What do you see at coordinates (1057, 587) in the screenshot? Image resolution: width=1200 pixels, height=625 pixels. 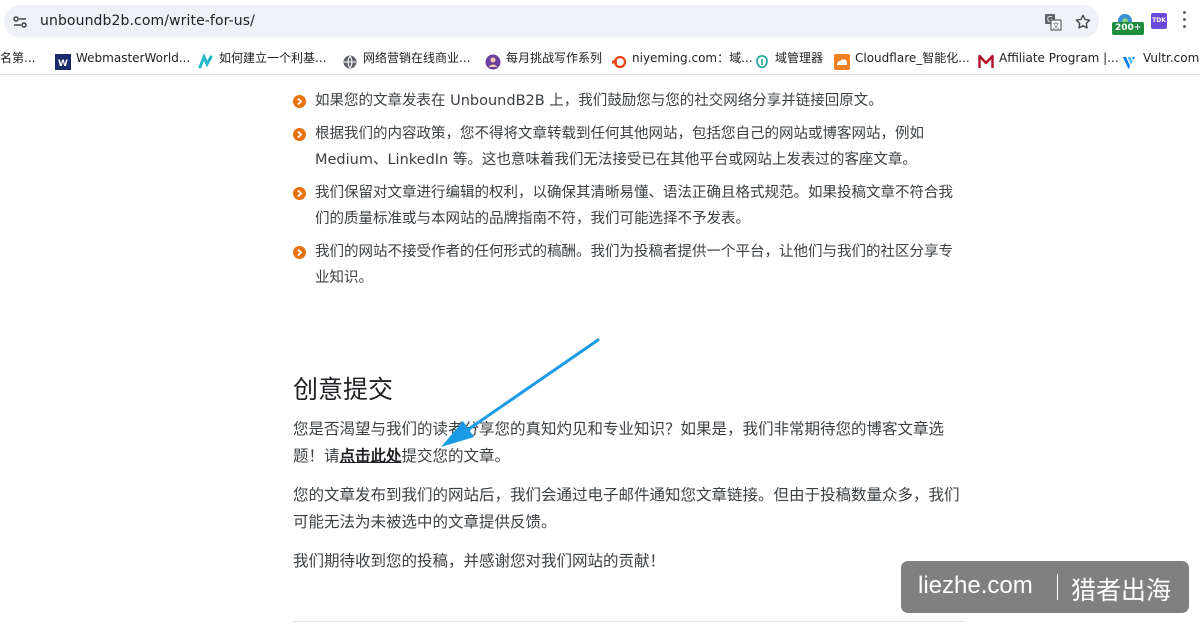 I see `watermark-divider` at bounding box center [1057, 587].